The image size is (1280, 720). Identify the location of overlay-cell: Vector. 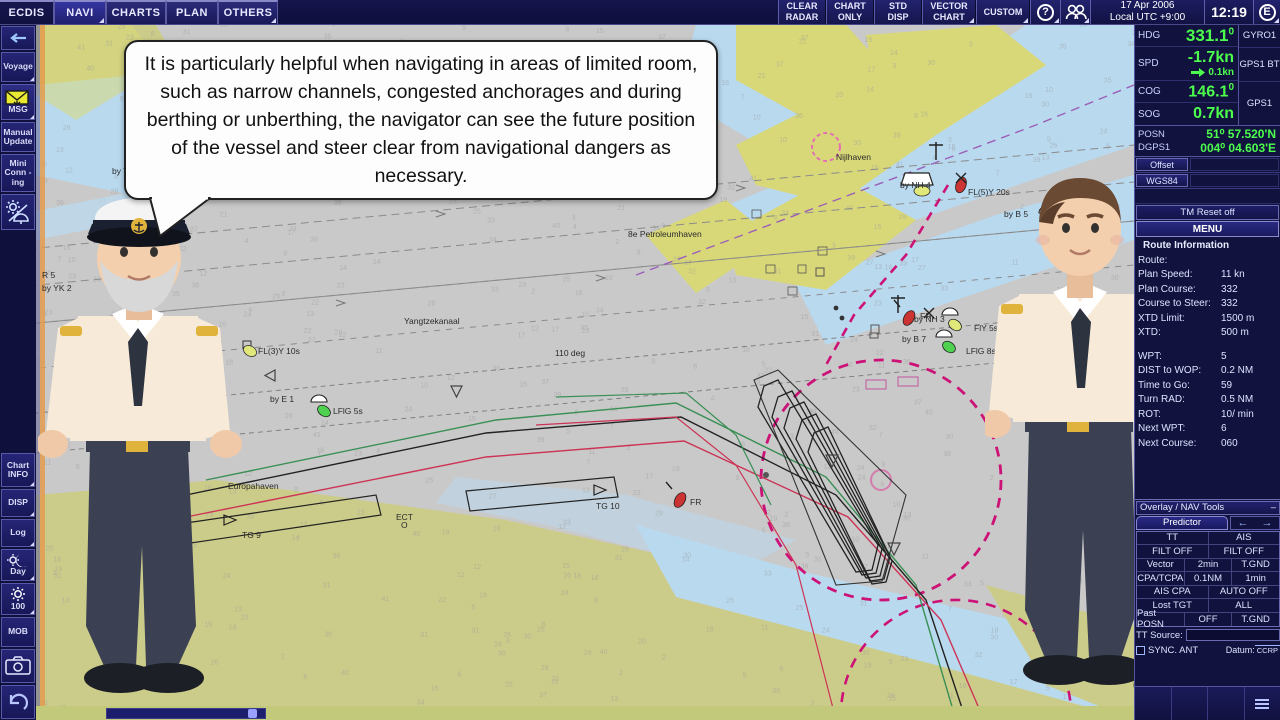
(1161, 564).